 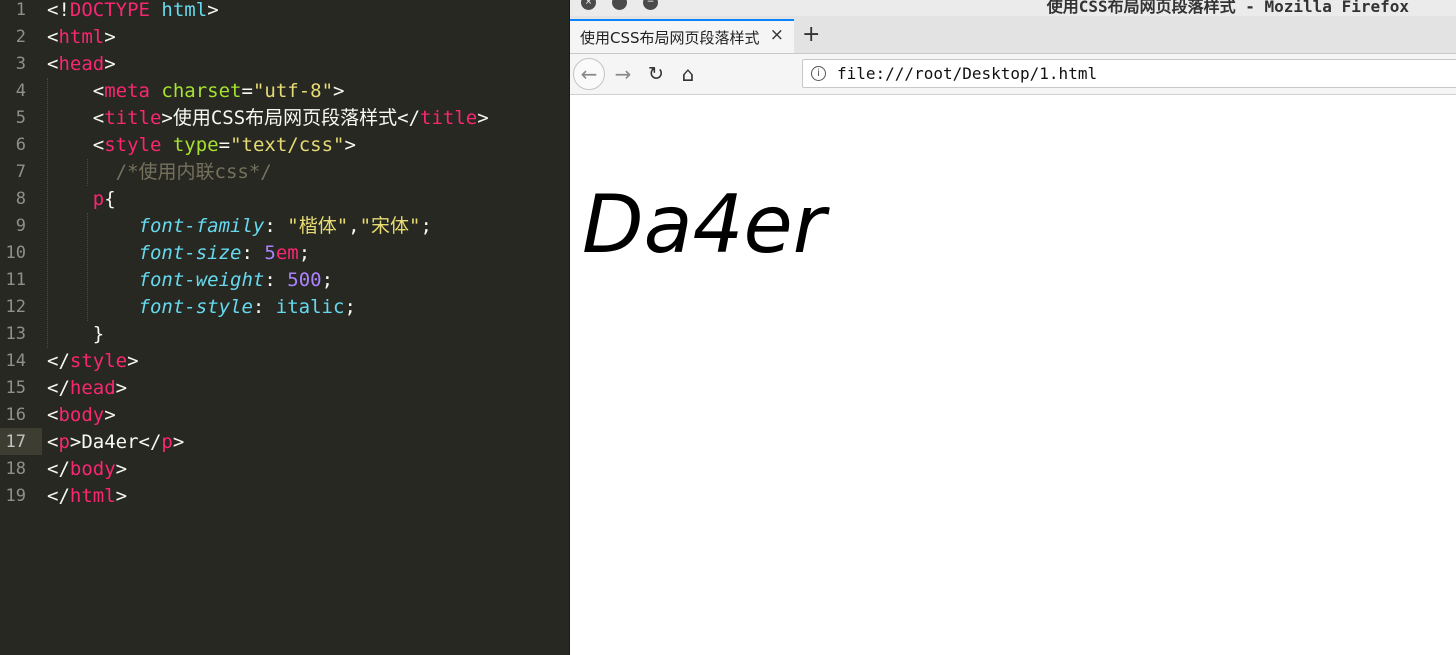 What do you see at coordinates (284, 361) in the screenshot?
I see `code-line: 14 </style>` at bounding box center [284, 361].